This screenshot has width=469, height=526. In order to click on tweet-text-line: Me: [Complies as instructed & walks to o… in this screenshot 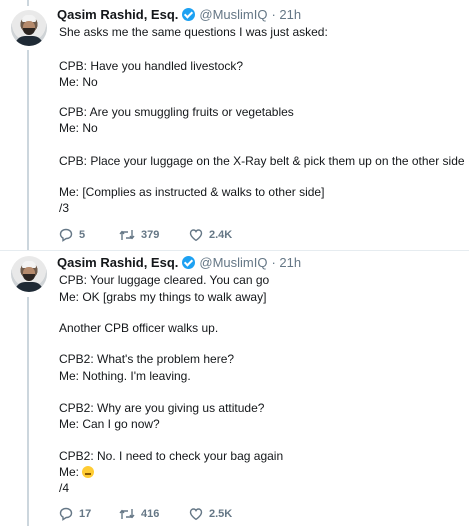, I will do `click(192, 192)`.